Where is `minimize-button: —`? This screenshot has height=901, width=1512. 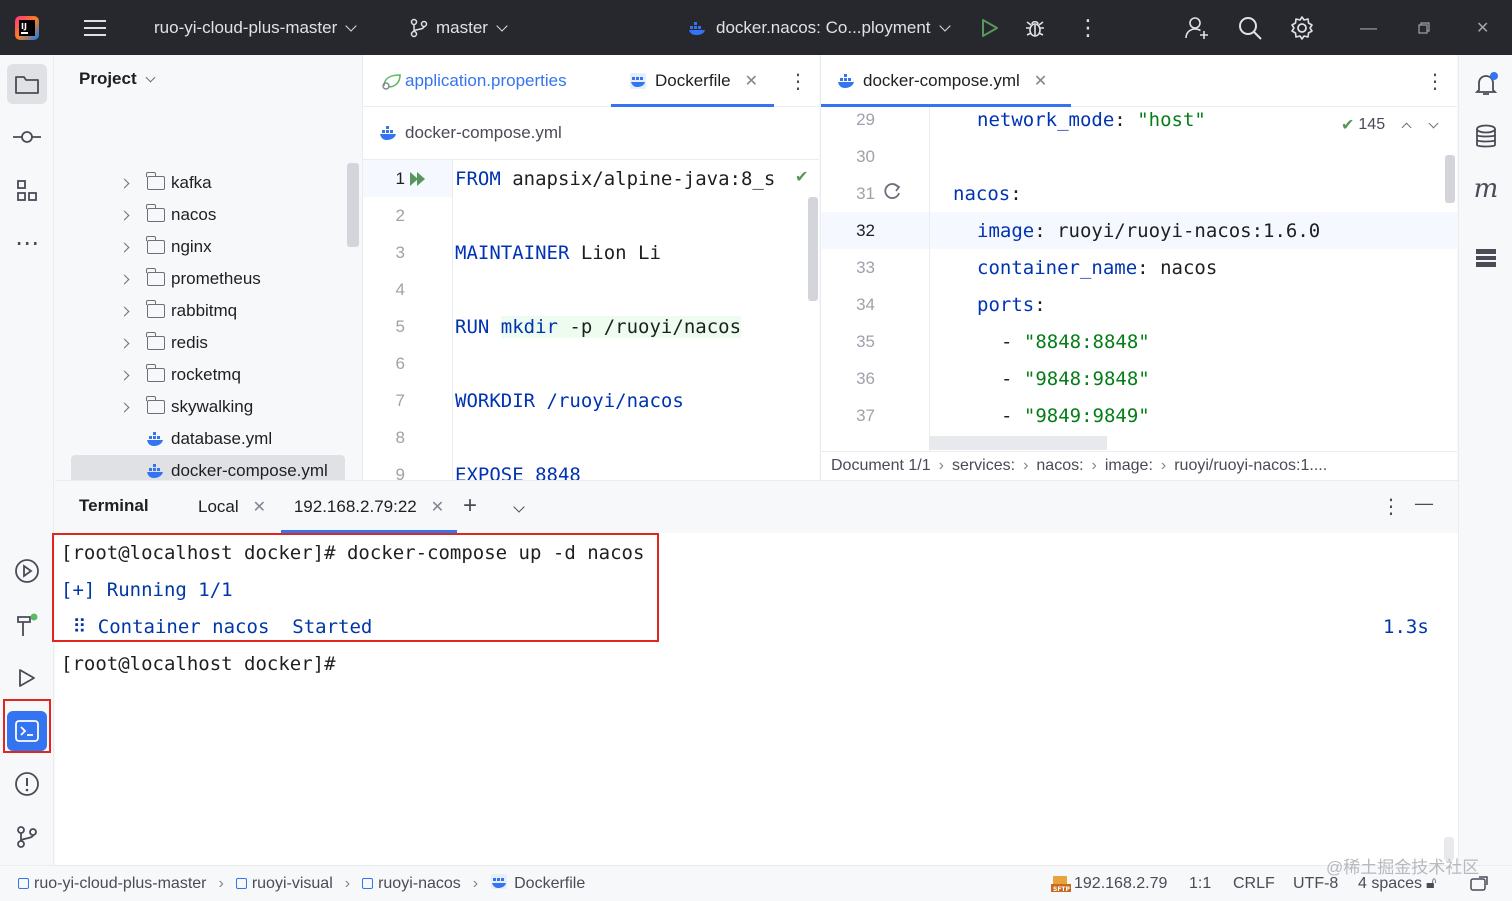 minimize-button: — is located at coordinates (1368, 27).